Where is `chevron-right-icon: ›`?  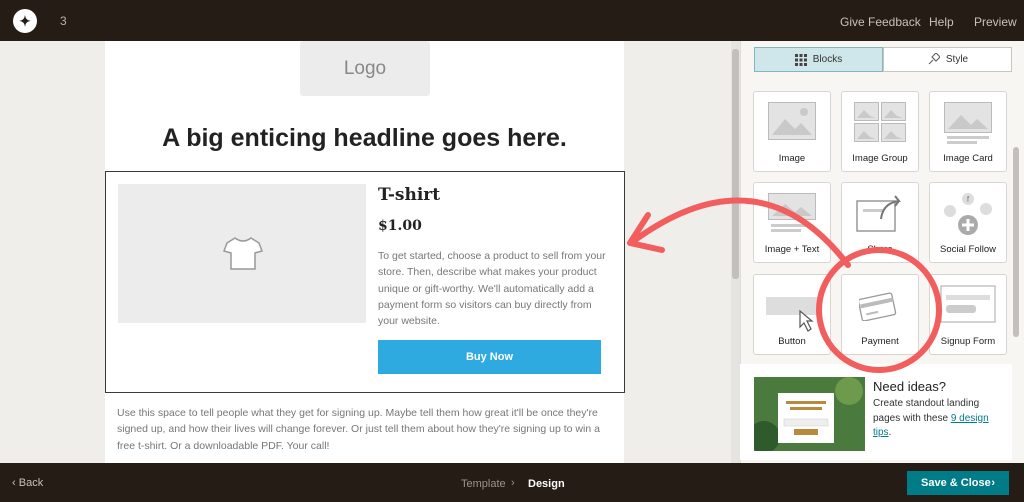 chevron-right-icon: › is located at coordinates (993, 483).